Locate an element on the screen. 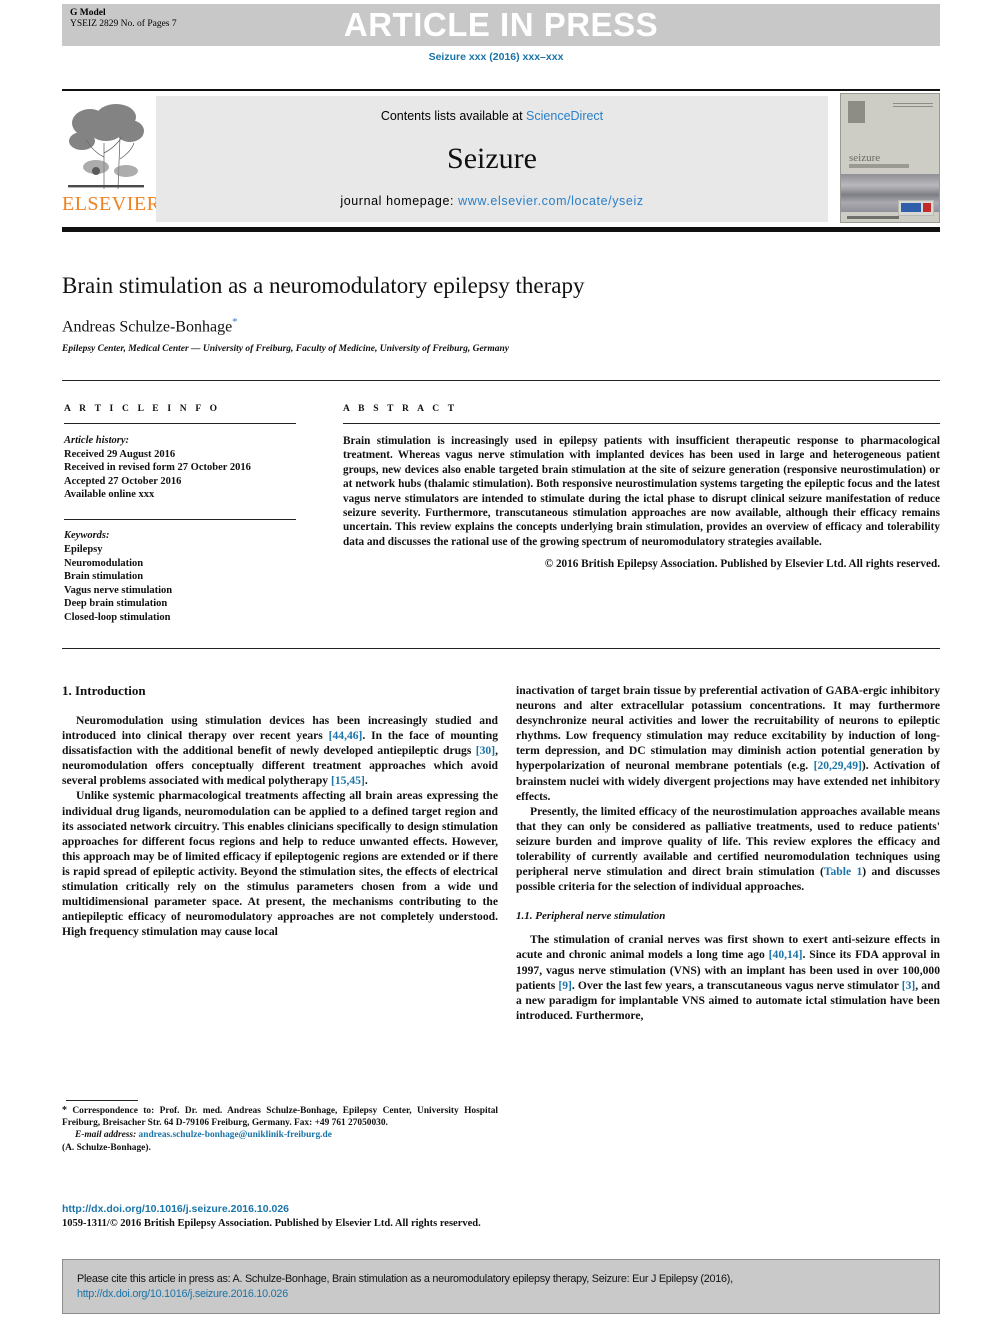 The width and height of the screenshot is (992, 1323). article-in-press-banner: ARTICLE IN PRESS is located at coordinates (501, 25).